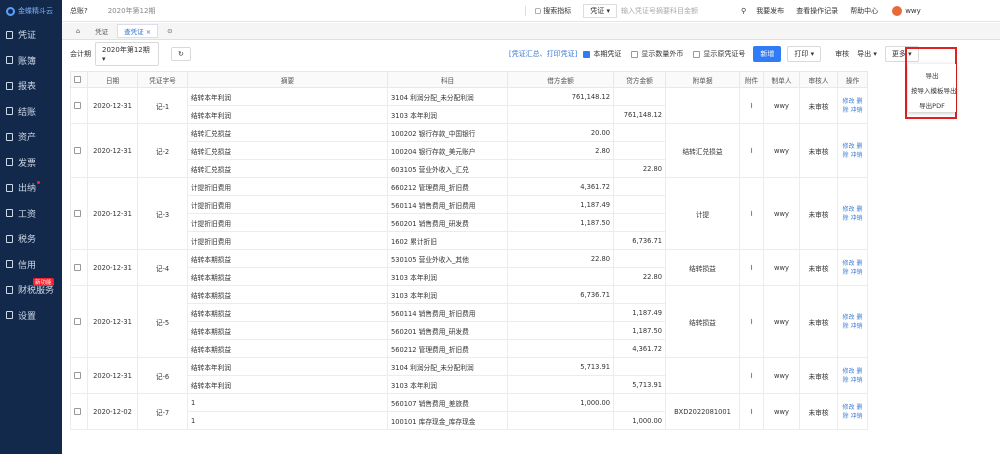 This screenshot has width=1000, height=454. What do you see at coordinates (702, 321) in the screenshot?
I see `attached-docs: 结转损益` at bounding box center [702, 321].